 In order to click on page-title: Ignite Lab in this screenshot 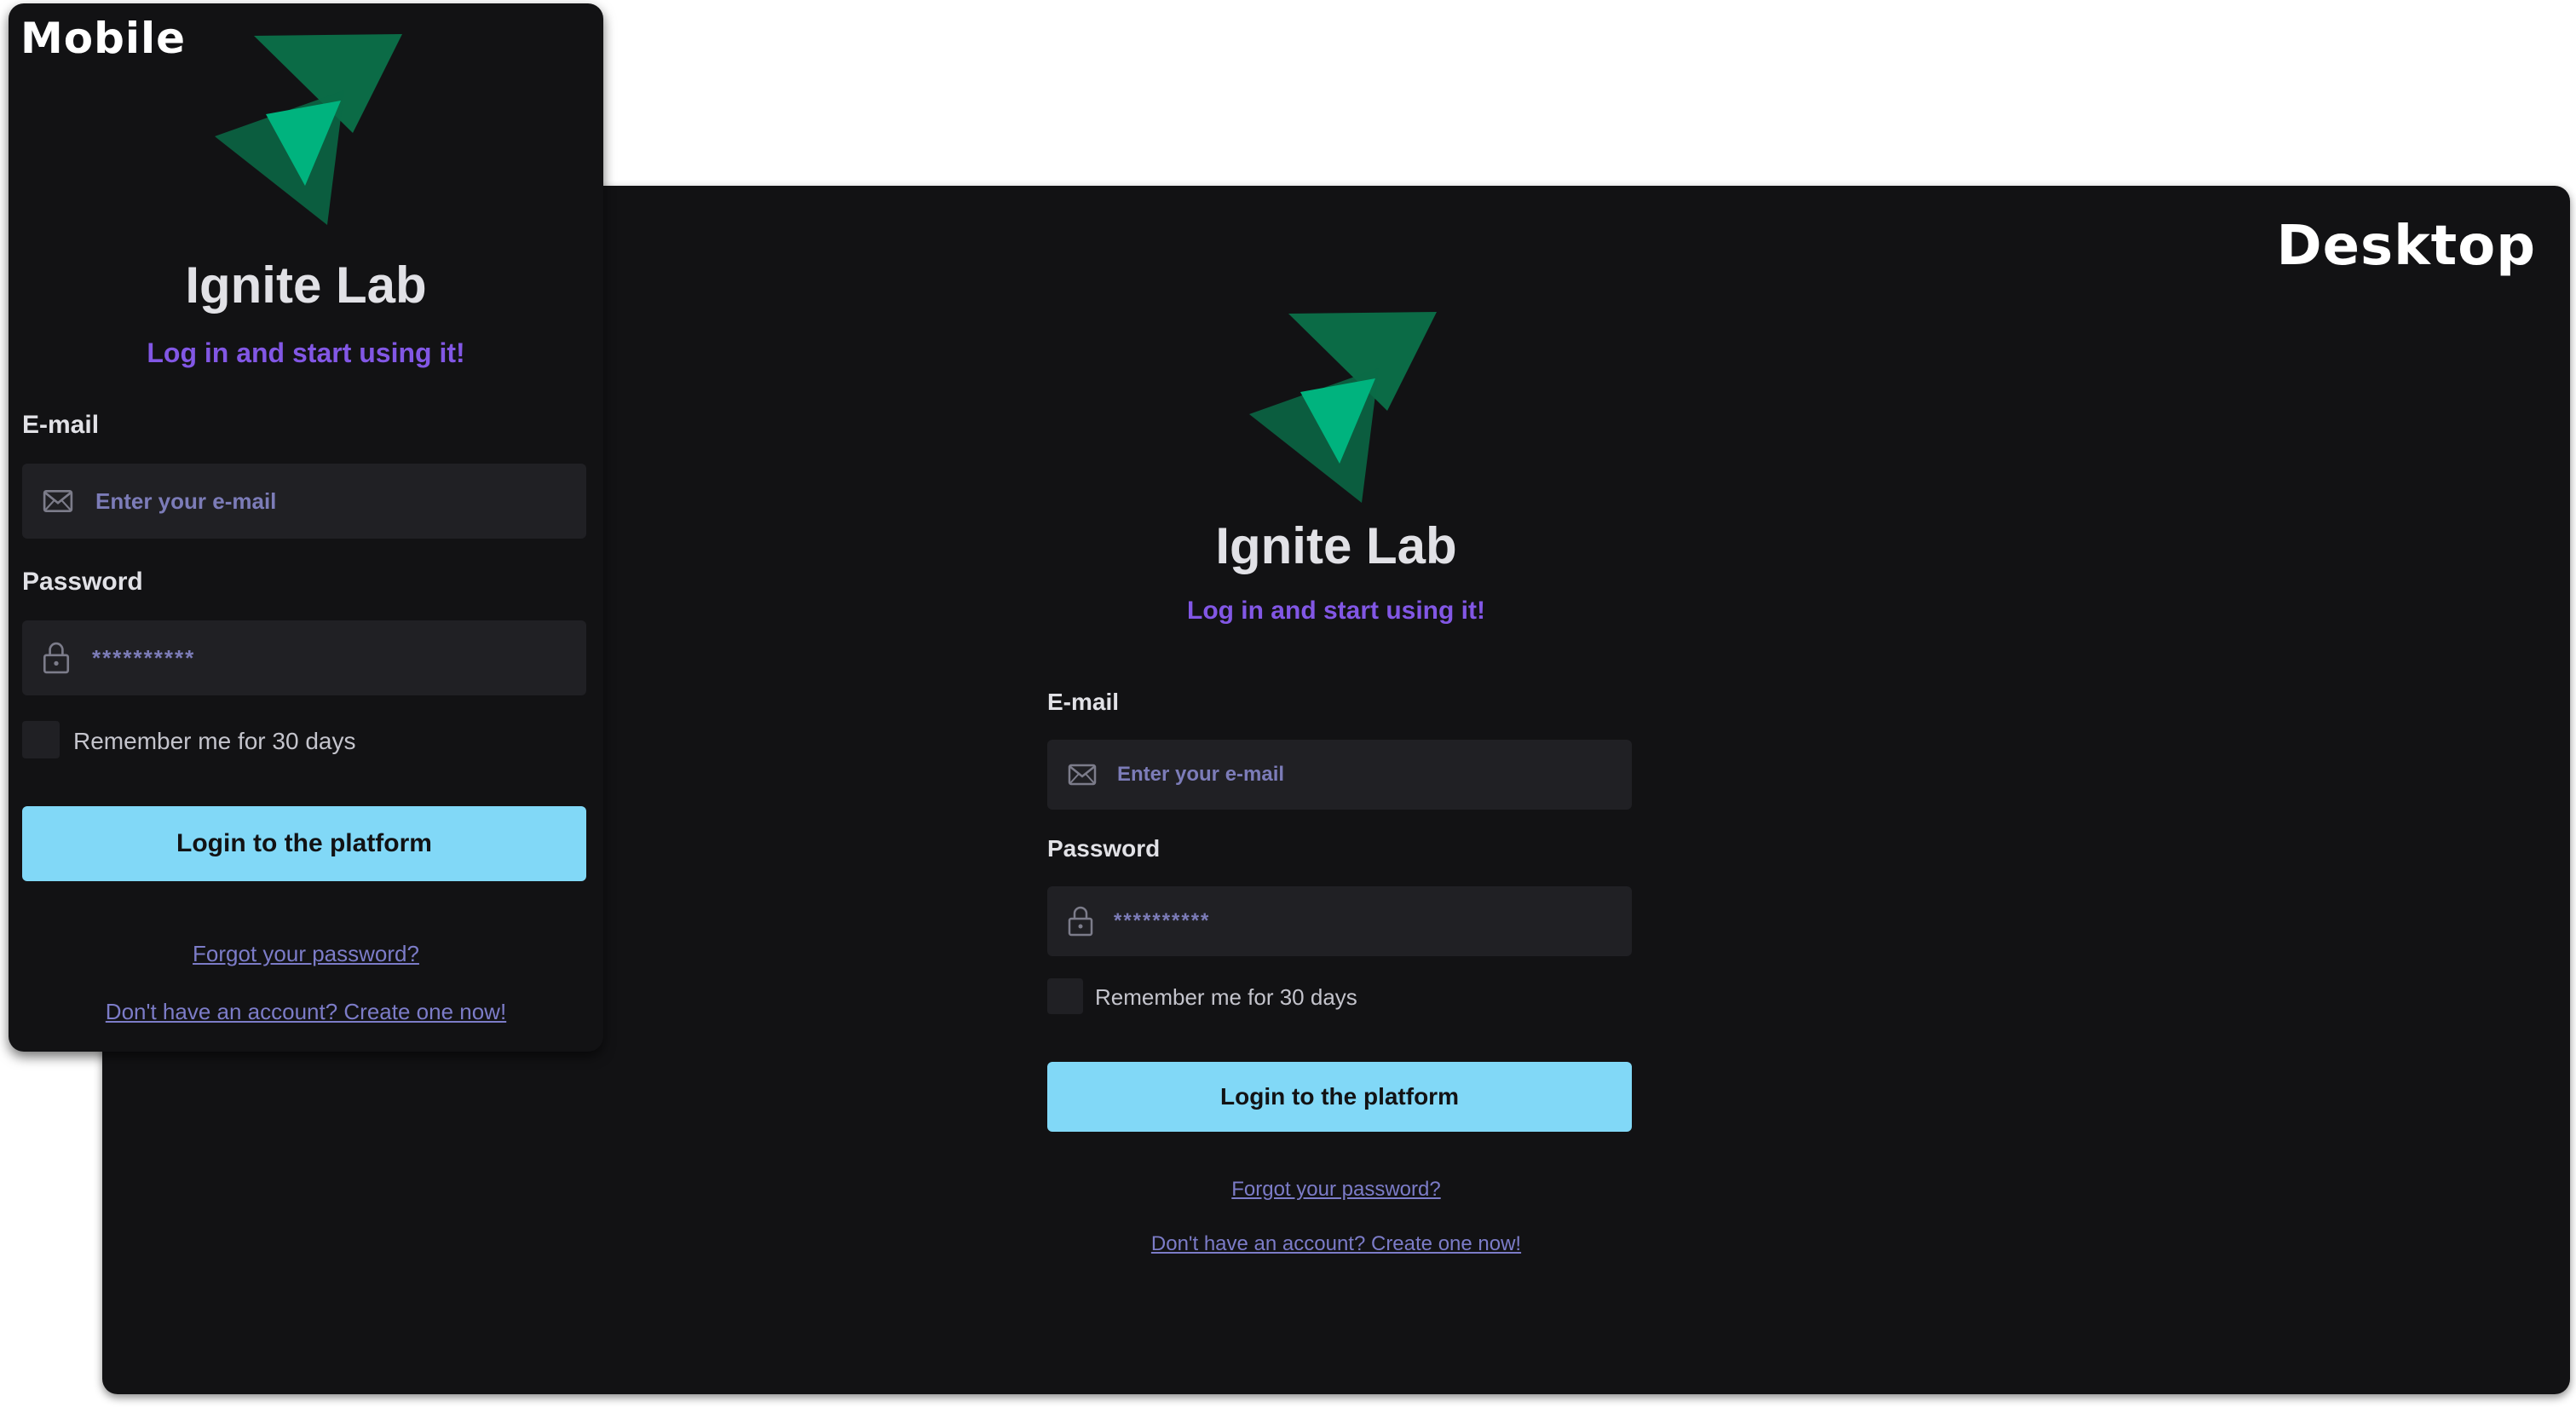, I will do `click(306, 285)`.